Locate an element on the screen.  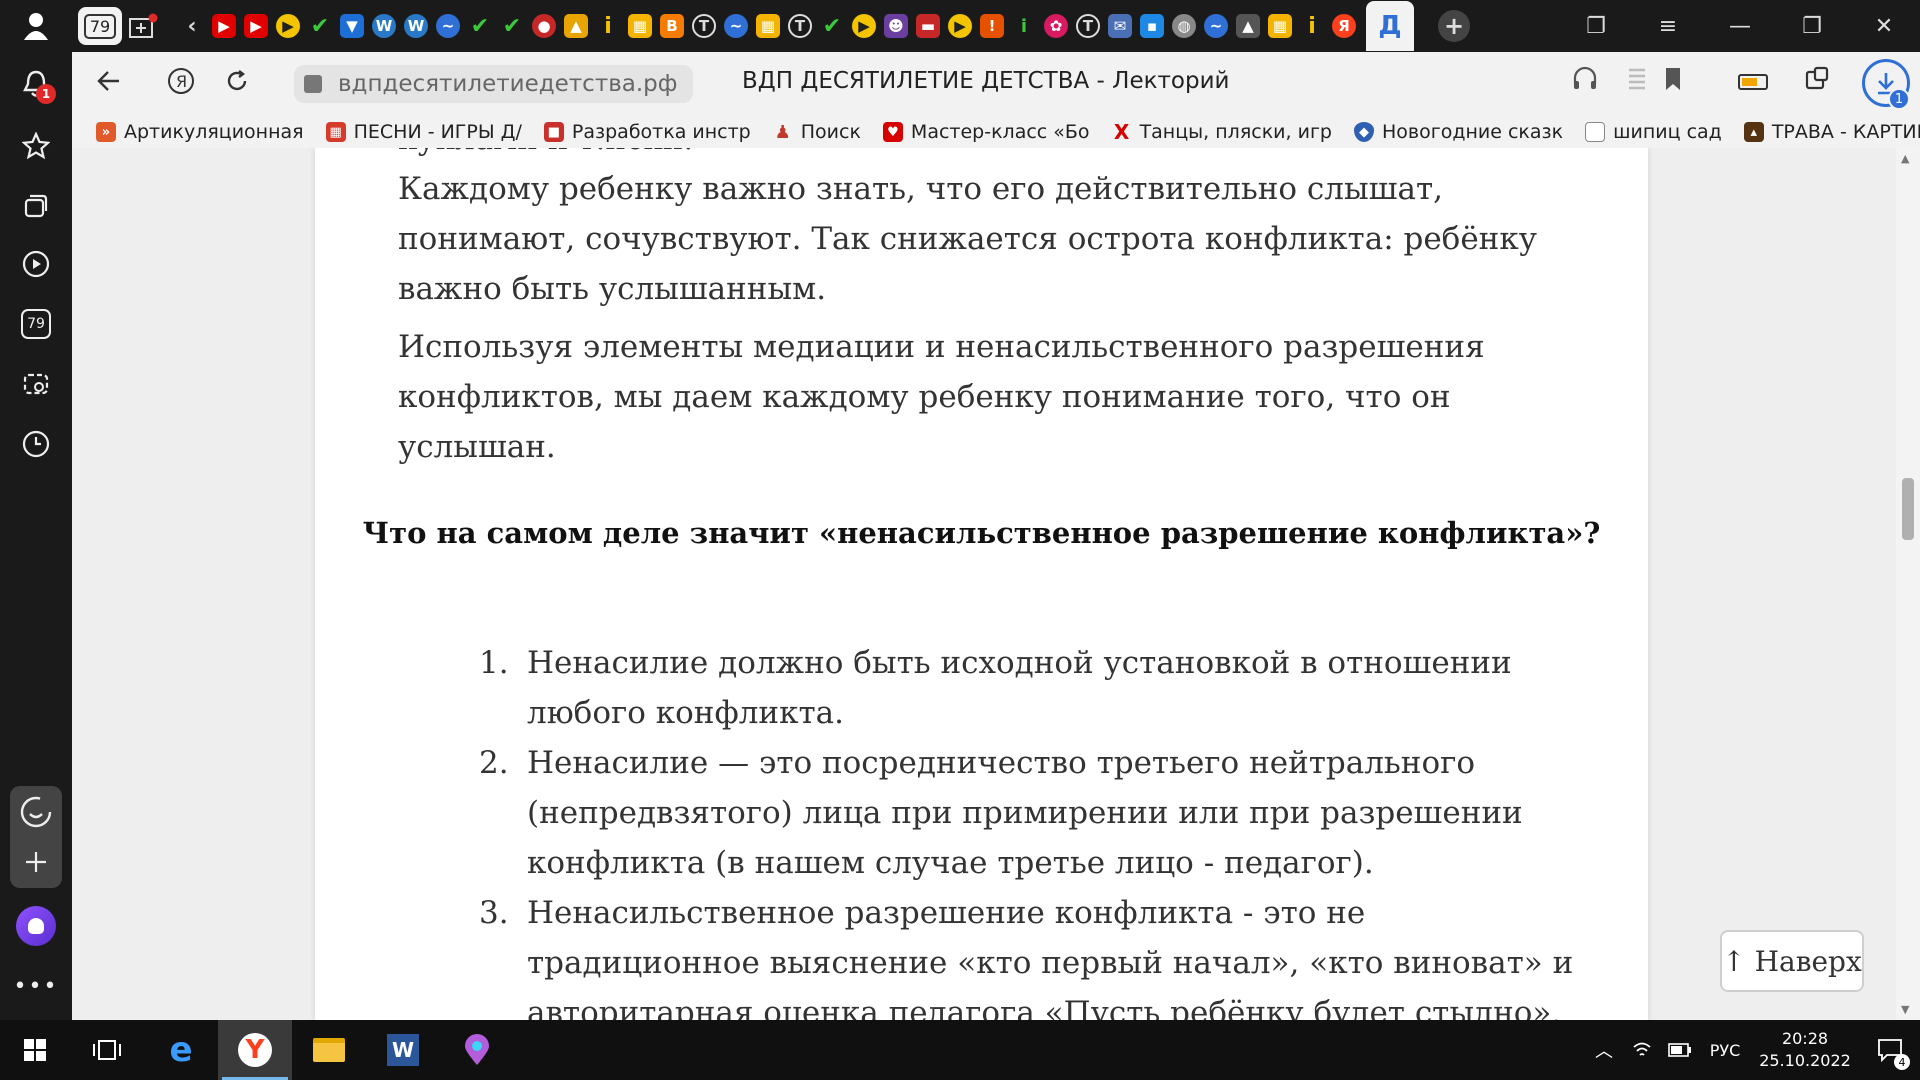
tab-counter-label: 79 is located at coordinates (100, 26).